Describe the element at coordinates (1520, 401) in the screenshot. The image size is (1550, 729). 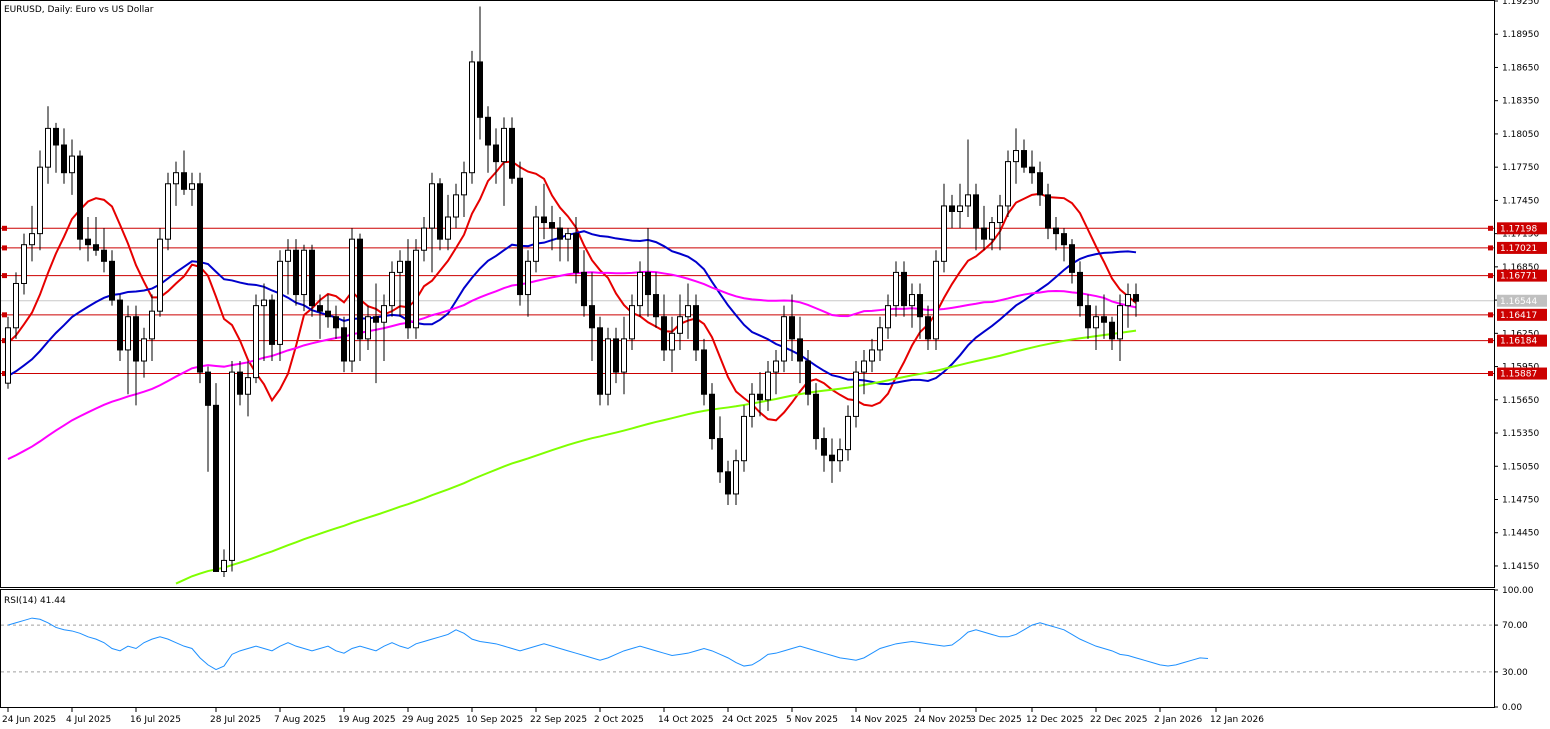
I see `price-tick-label: 1.15650` at that location.